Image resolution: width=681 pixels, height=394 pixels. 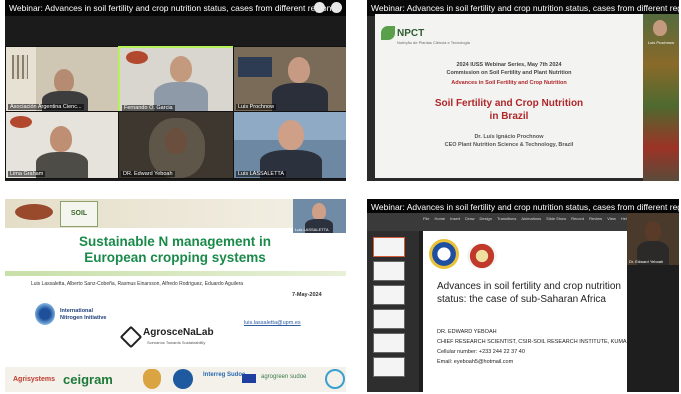 What do you see at coordinates (224, 375) in the screenshot?
I see `interreg-logo: Interreg Sudoe` at bounding box center [224, 375].